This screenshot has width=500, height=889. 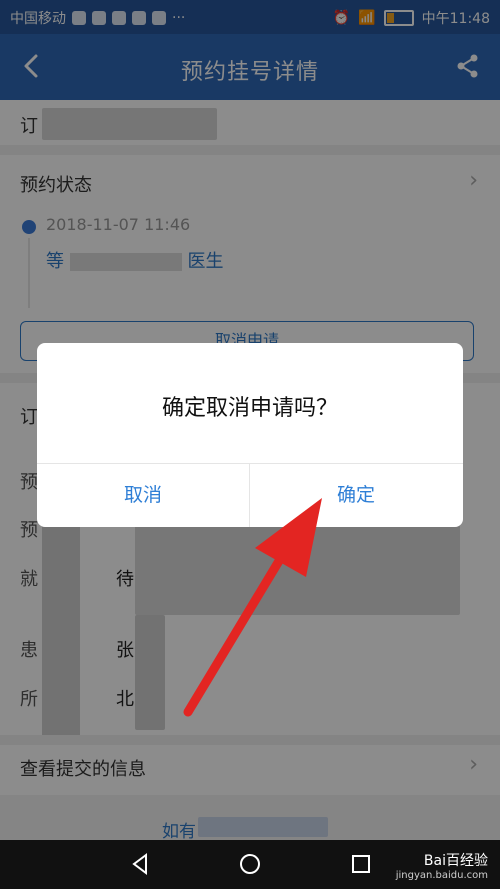 I want to click on baidu-watermark: Bai百经验 jingyan.baidu.com, so click(x=442, y=865).